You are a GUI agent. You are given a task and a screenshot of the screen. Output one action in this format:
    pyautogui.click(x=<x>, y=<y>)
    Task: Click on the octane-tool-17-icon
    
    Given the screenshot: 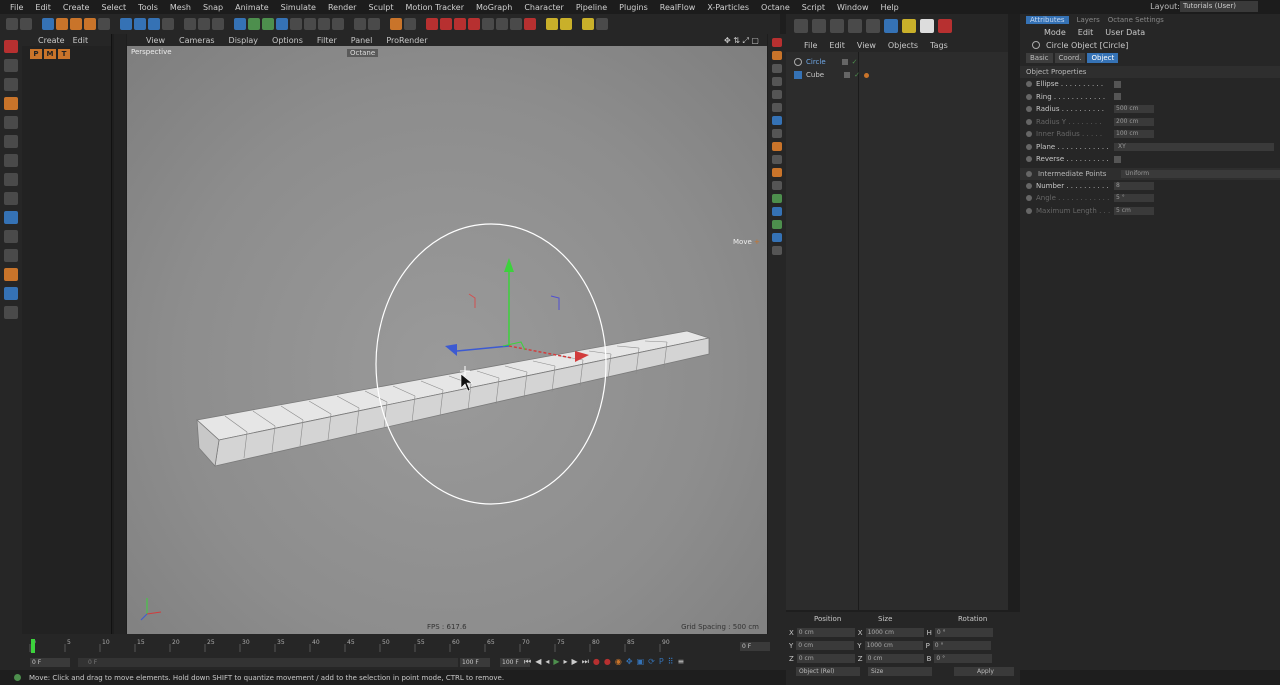 What is the action you would take?
    pyautogui.click(x=777, y=250)
    